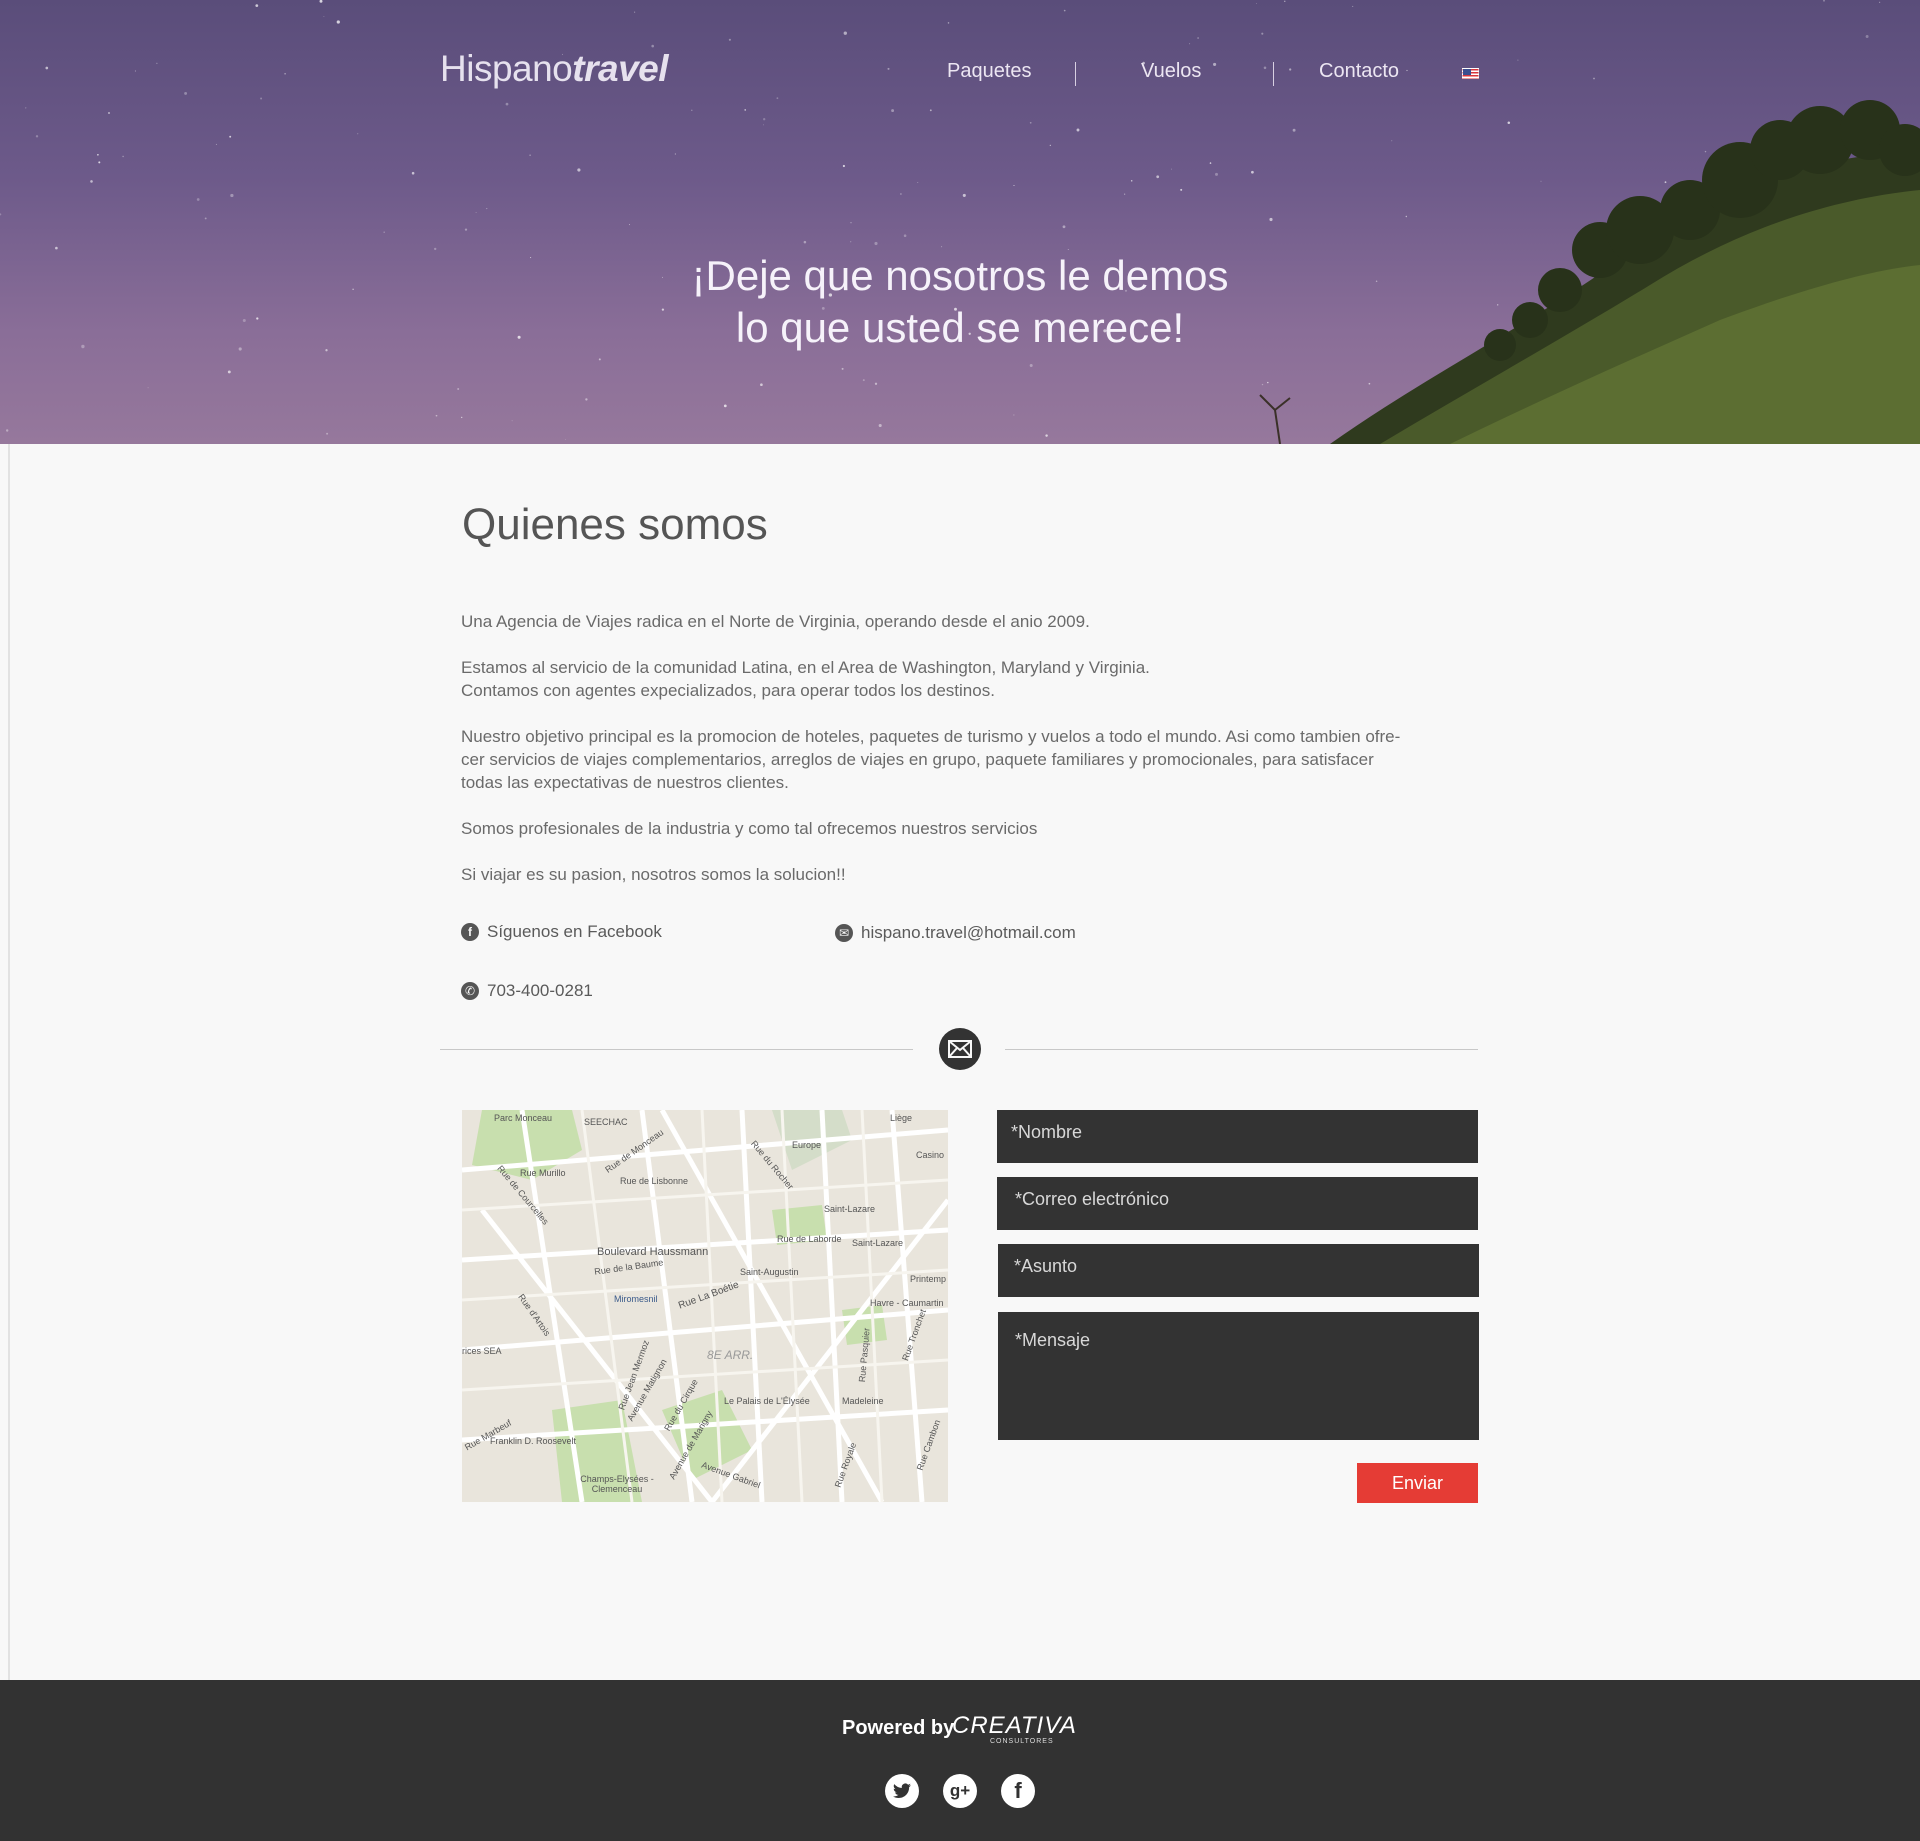 This screenshot has height=1841, width=1920. I want to click on name-field: *Nombre, so click(1237, 1136).